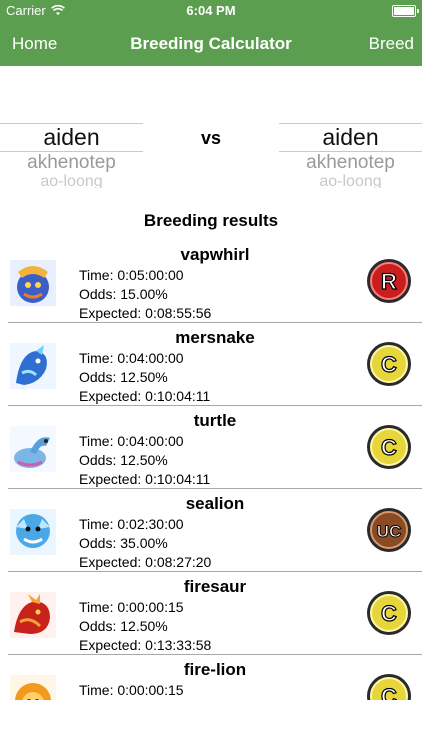 The height and width of the screenshot is (750, 422). Describe the element at coordinates (131, 275) in the screenshot. I see `result-time: Time: 0:05:00:00` at that location.